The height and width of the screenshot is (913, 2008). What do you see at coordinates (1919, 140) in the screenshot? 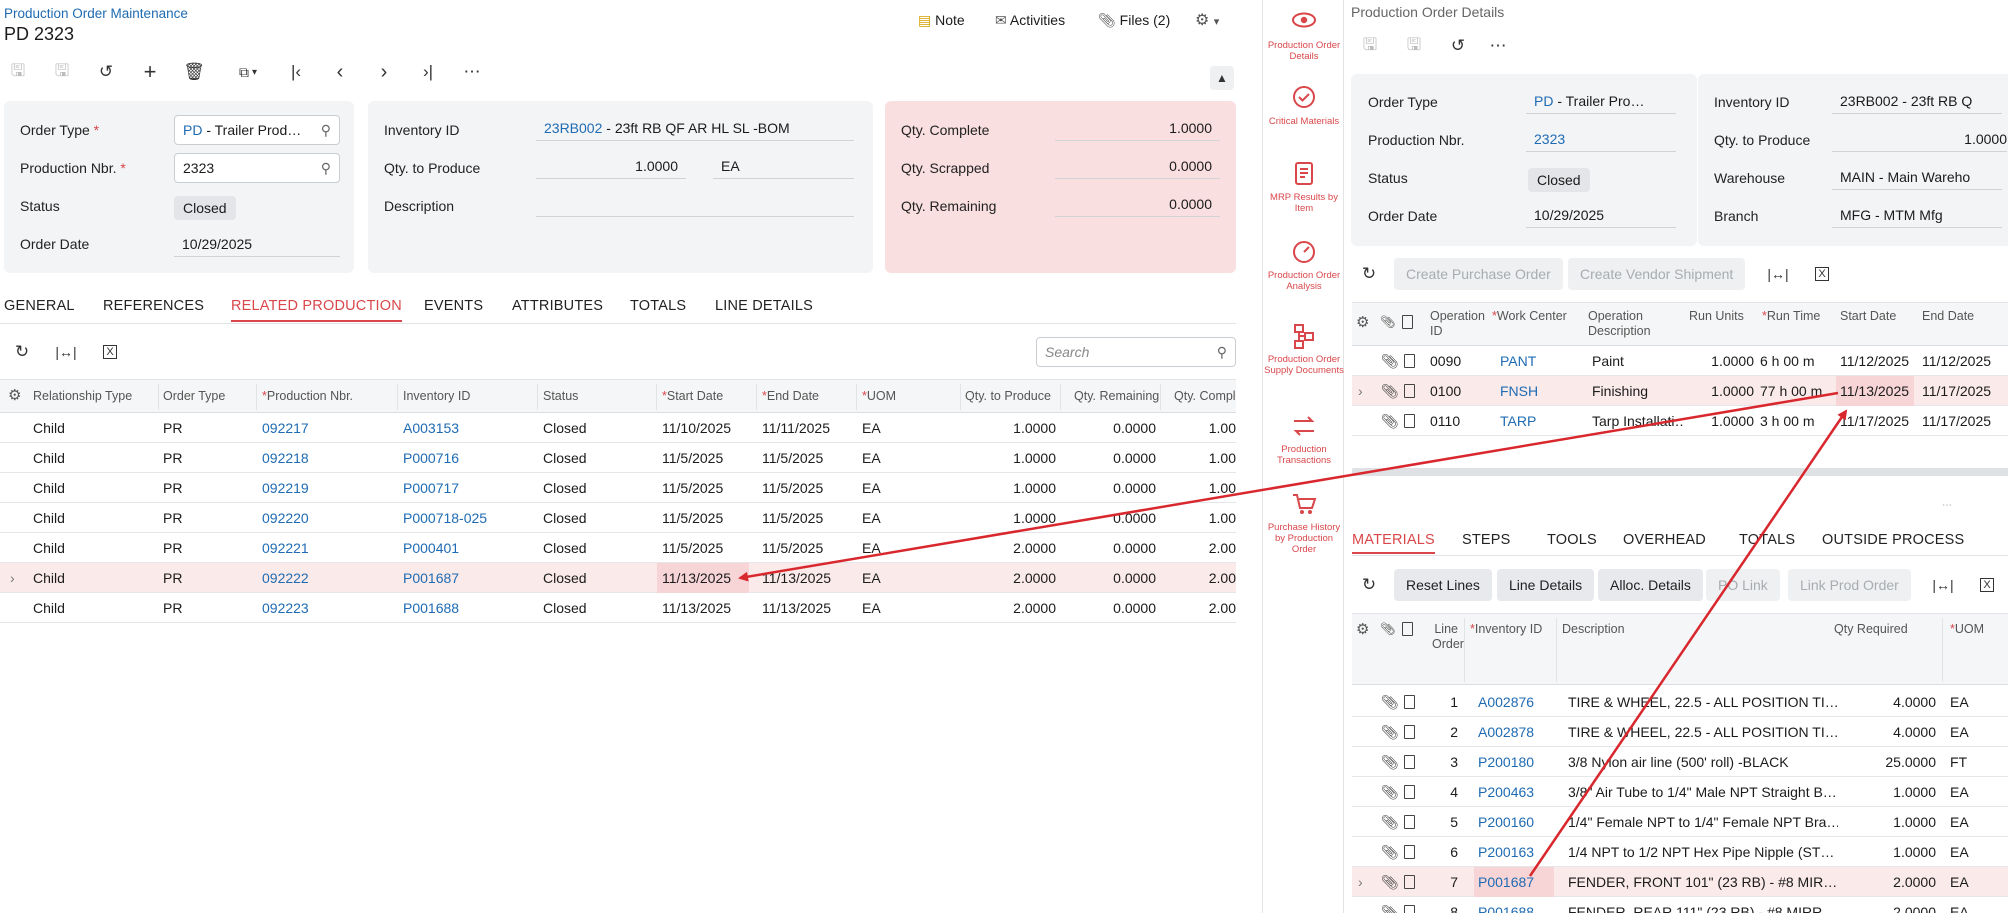
I see `qty-to-produce-field: 1.0000` at bounding box center [1919, 140].